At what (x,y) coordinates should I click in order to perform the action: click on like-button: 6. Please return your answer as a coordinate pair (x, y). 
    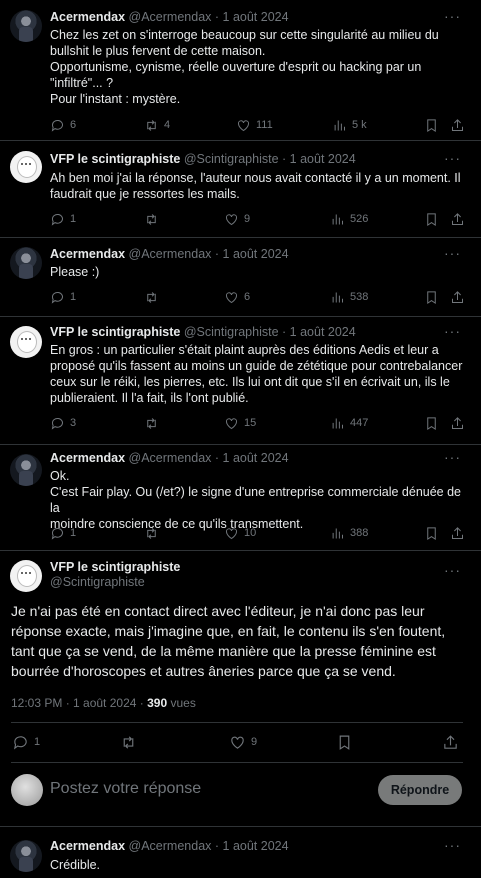
    Looking at the image, I should click on (237, 297).